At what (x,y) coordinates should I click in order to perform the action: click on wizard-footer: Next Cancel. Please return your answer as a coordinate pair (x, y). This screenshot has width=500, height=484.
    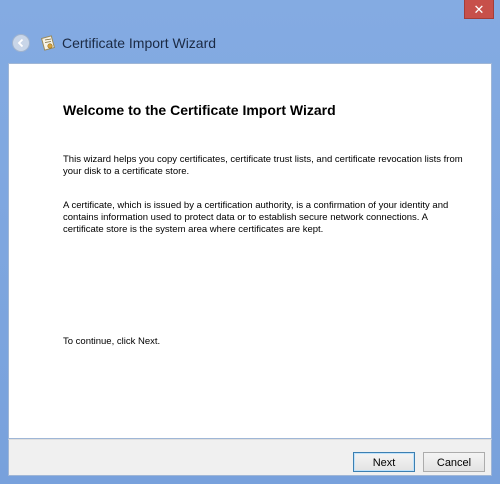
    Looking at the image, I should click on (250, 457).